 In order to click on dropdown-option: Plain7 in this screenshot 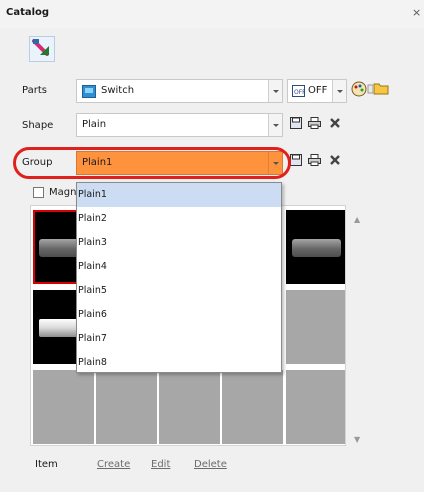, I will do `click(179, 339)`.